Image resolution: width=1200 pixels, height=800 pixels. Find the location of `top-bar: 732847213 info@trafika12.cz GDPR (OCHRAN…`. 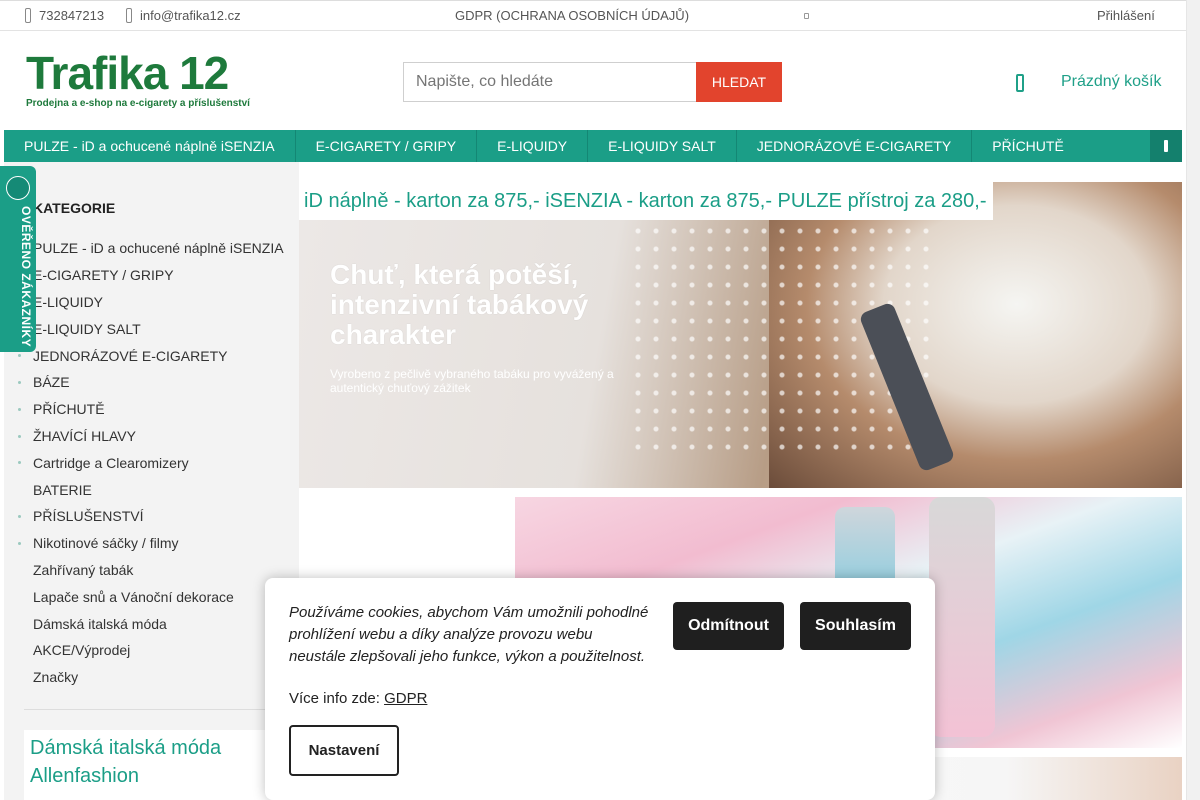

top-bar: 732847213 info@trafika12.cz GDPR (OCHRAN… is located at coordinates (593, 15).